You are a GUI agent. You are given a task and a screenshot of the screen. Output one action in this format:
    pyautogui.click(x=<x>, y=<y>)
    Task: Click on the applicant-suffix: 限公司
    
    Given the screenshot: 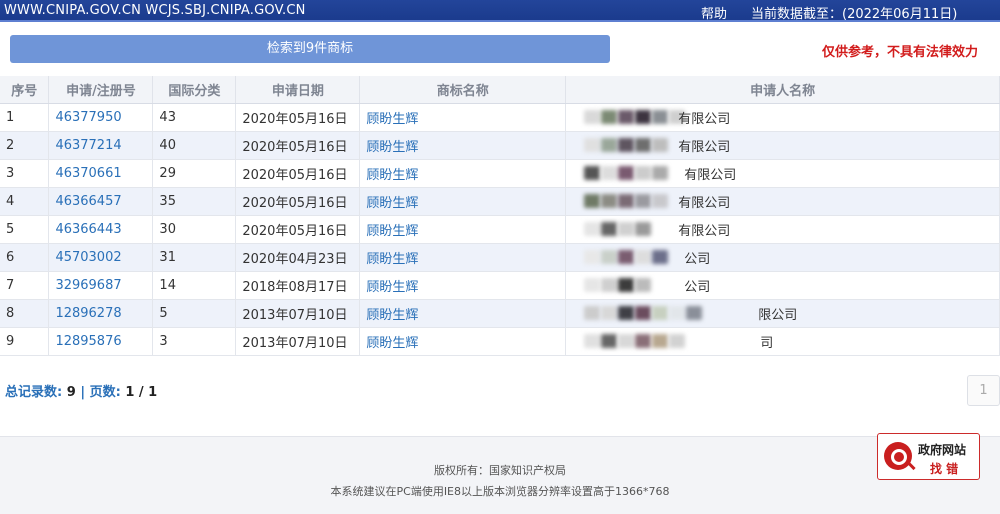 What is the action you would take?
    pyautogui.click(x=778, y=315)
    